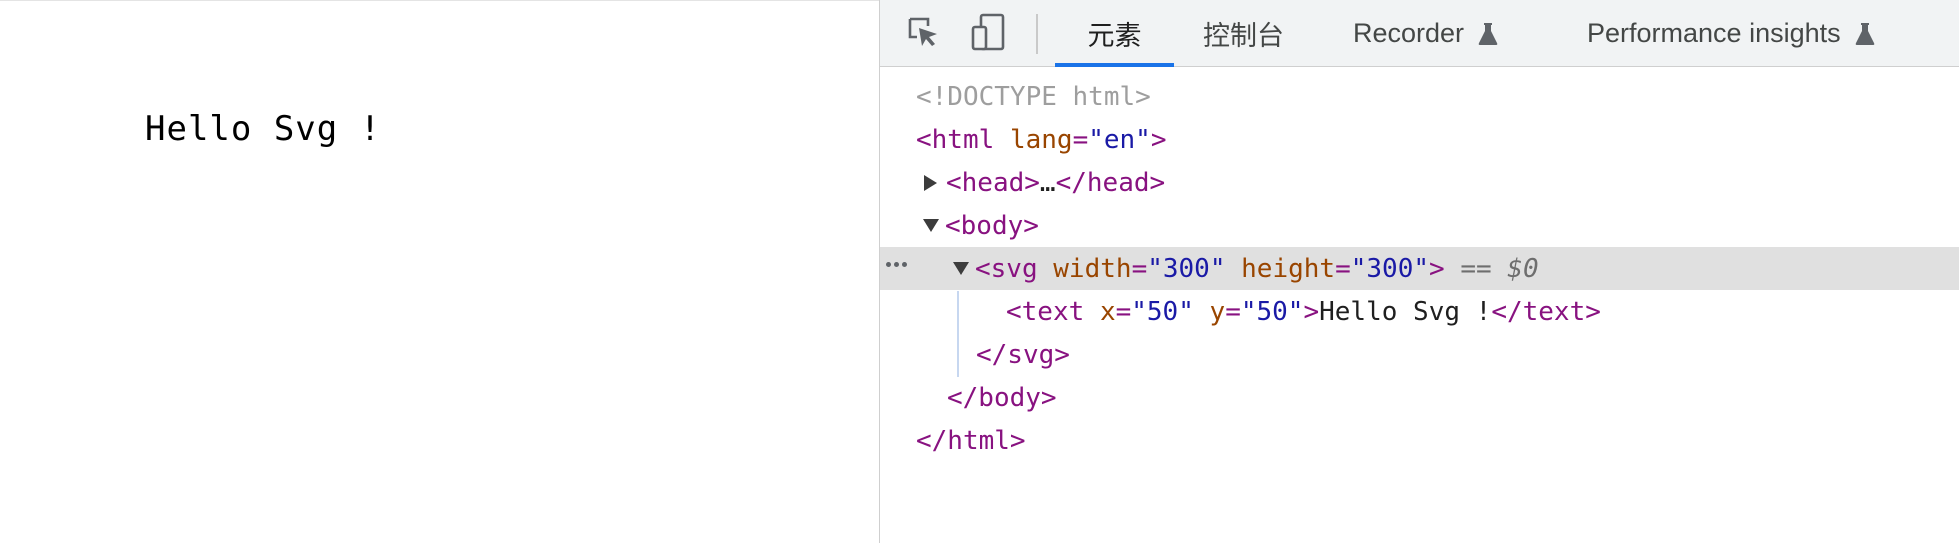 This screenshot has height=543, width=1959. What do you see at coordinates (1119, 139) in the screenshot?
I see `html-attr-value: "en"` at bounding box center [1119, 139].